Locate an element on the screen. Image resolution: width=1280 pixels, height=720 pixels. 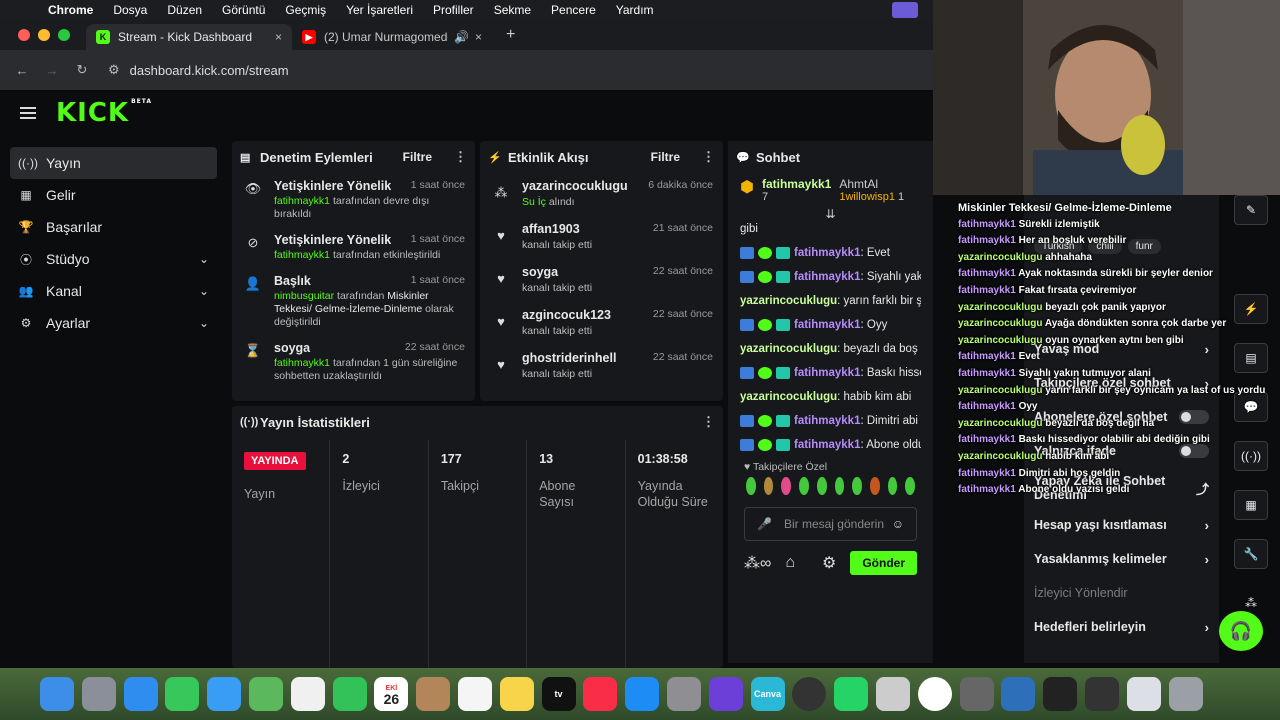
chat-message: fatihmaykk1: Abone oldu yazısı geldi is located at coordinates (830, 445).